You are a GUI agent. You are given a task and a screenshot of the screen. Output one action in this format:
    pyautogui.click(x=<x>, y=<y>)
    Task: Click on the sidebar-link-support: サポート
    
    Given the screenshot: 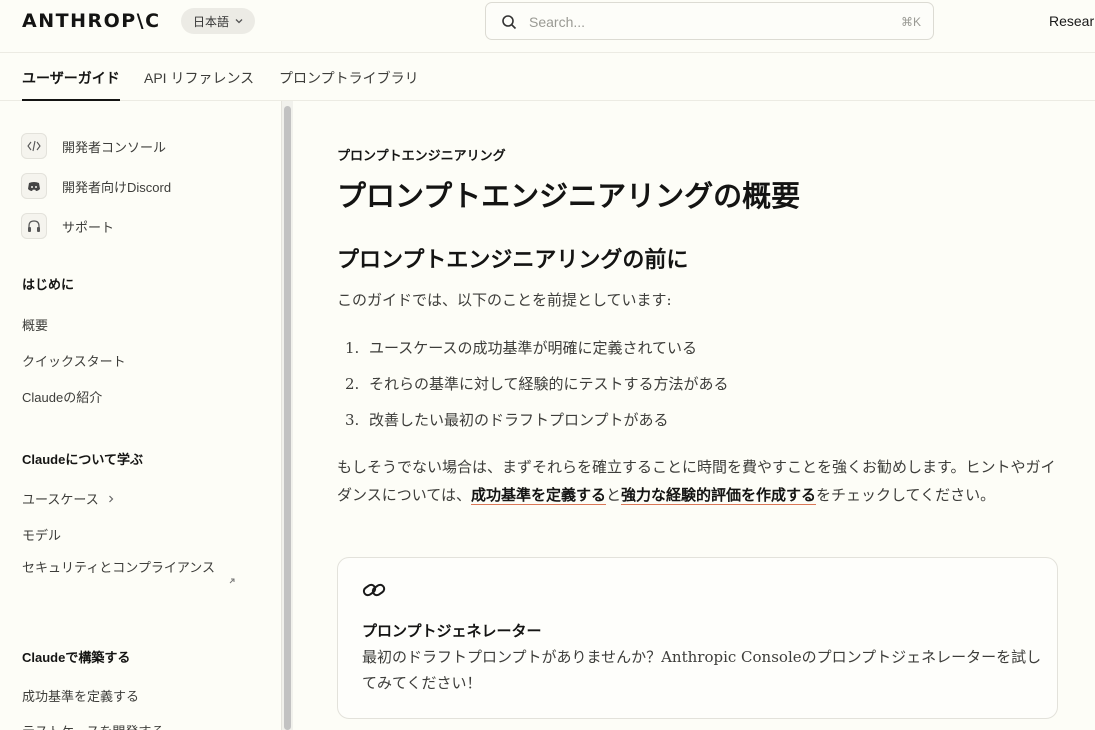 What is the action you would take?
    pyautogui.click(x=67, y=226)
    